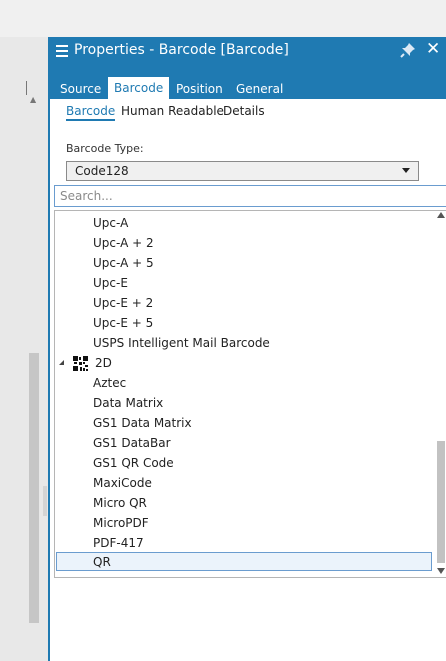 The width and height of the screenshot is (446, 661). What do you see at coordinates (123, 323) in the screenshot?
I see `list-item: Upc-E + 5` at bounding box center [123, 323].